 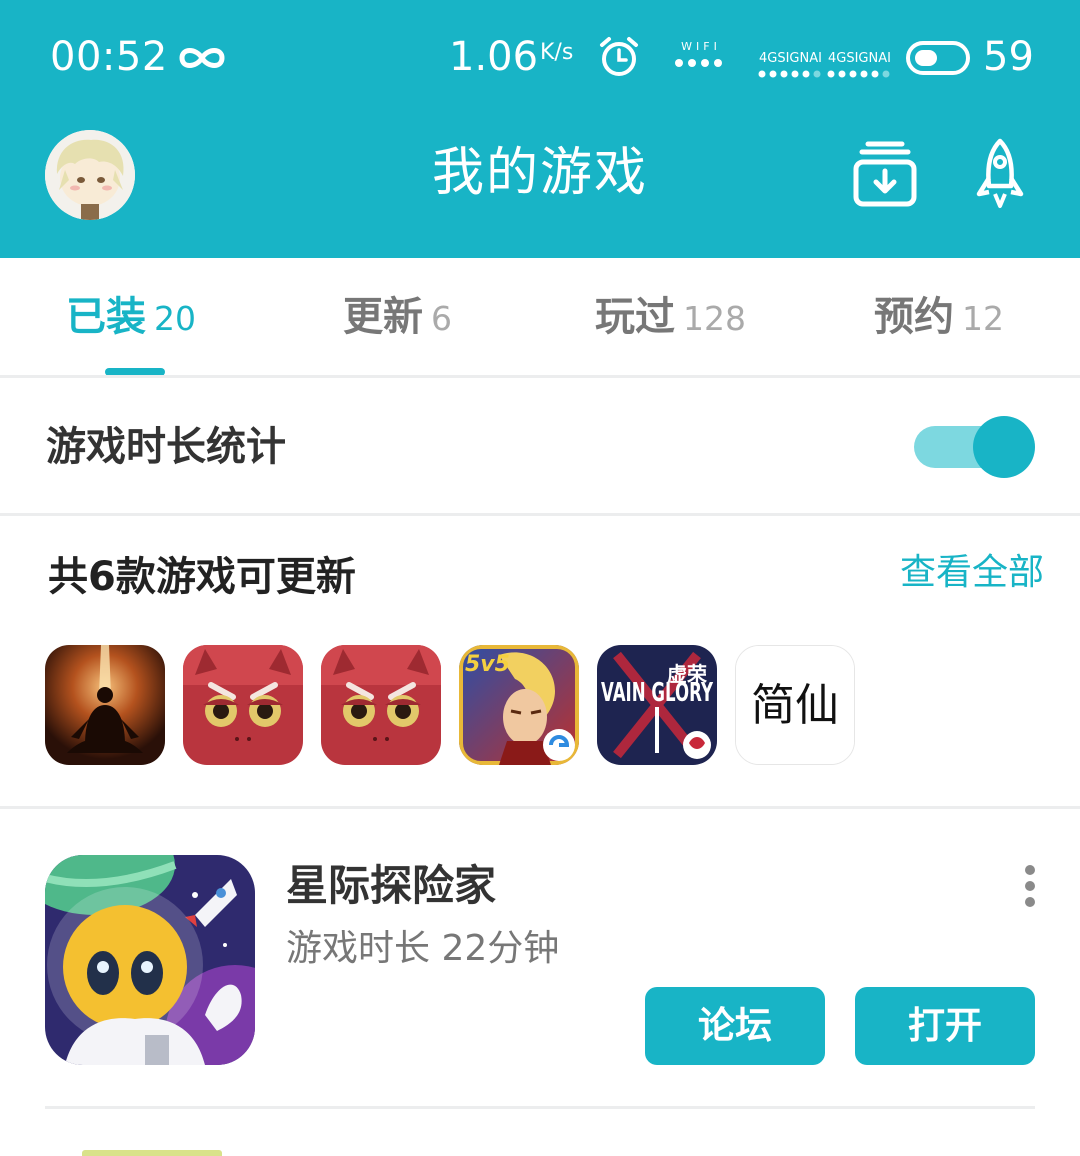 I want to click on tab-installed: 已装 20, so click(x=131, y=317).